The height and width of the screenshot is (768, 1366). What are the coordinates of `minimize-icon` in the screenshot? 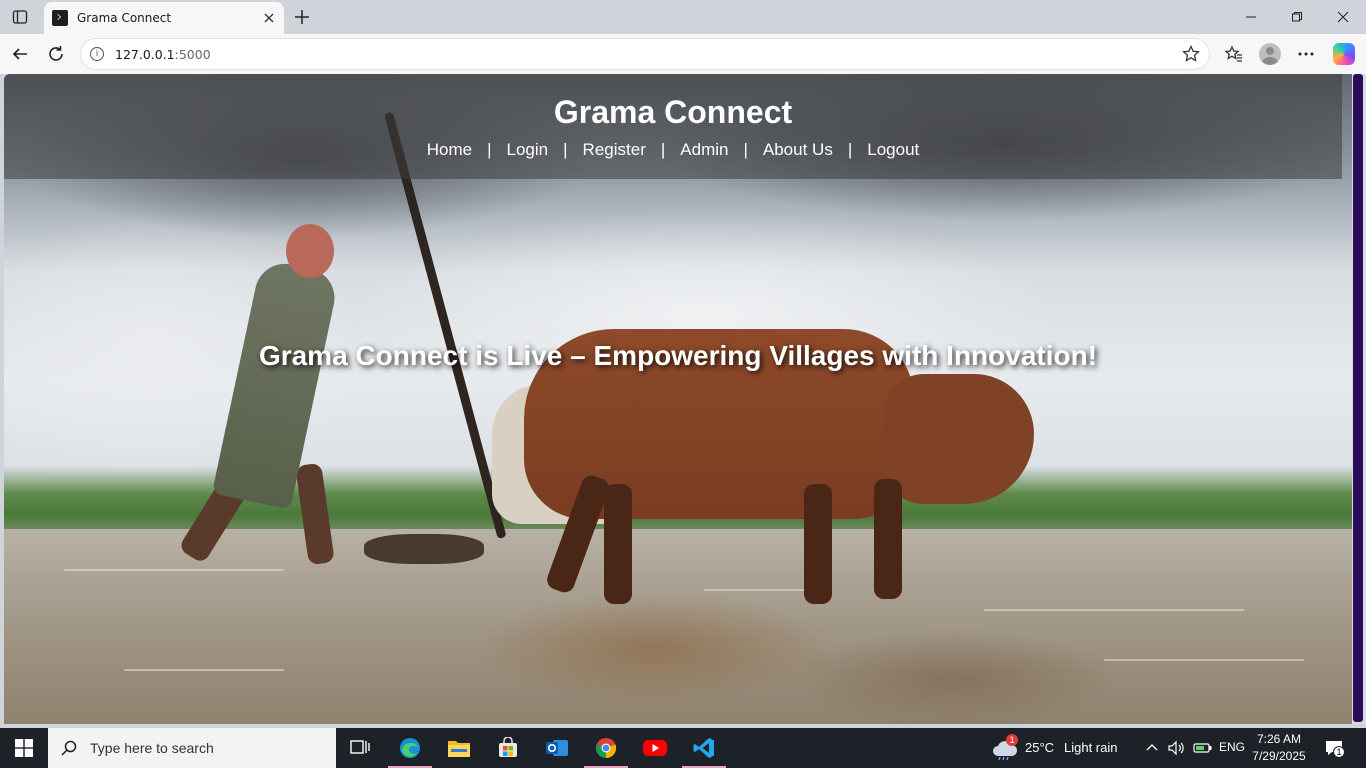 It's located at (1251, 17).